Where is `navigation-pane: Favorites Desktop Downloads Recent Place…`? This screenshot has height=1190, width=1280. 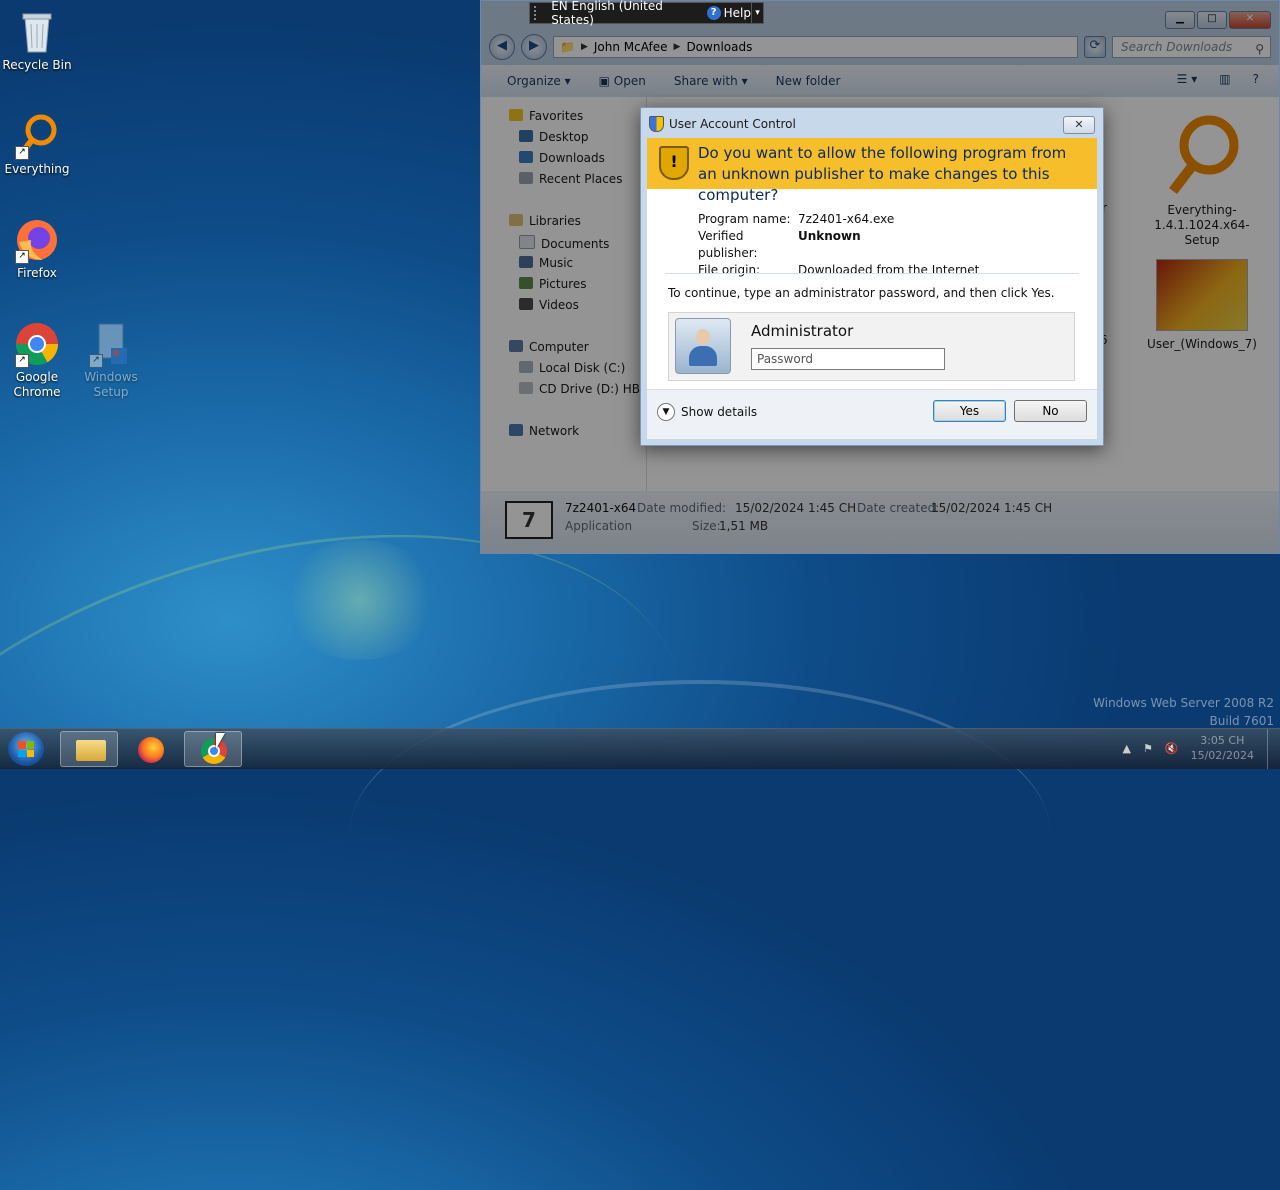 navigation-pane: Favorites Desktop Downloads Recent Place… is located at coordinates (569, 294).